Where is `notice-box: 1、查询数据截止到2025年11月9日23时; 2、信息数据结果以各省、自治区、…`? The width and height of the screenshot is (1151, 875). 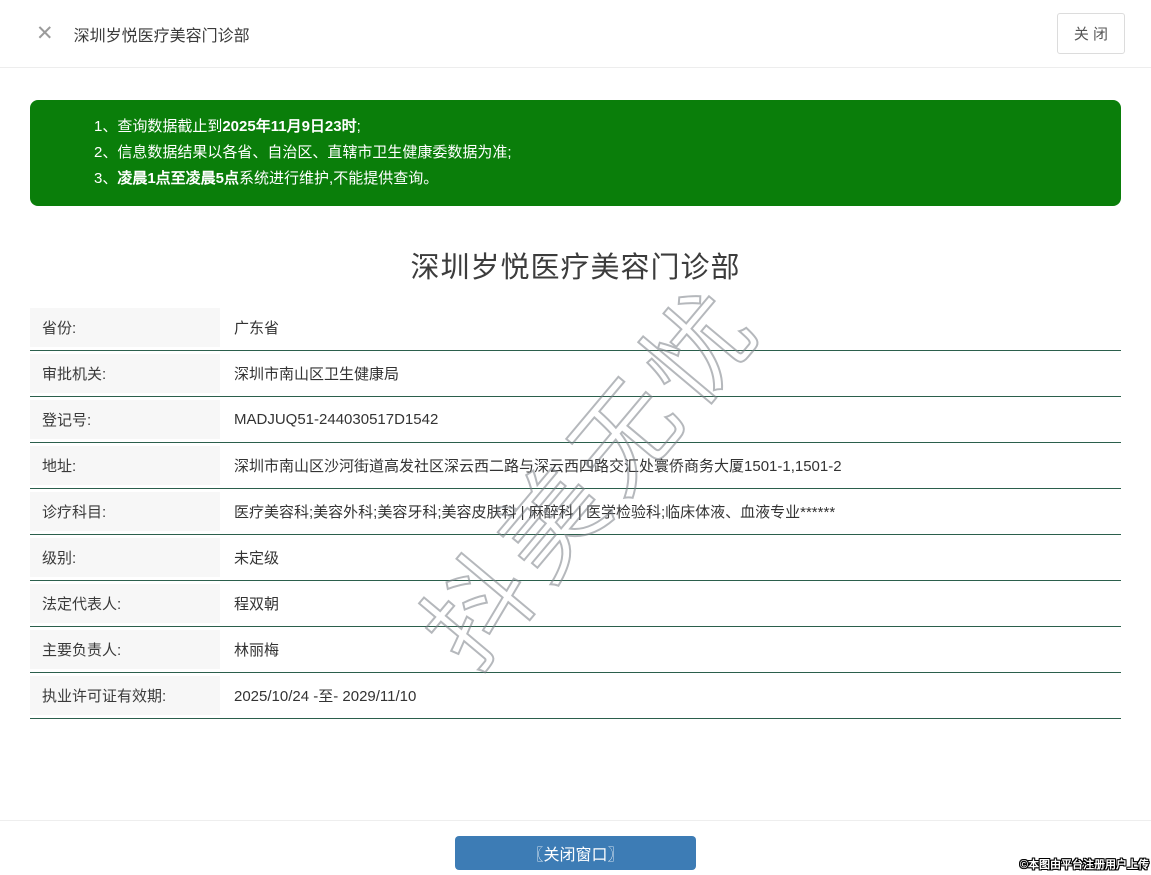 notice-box: 1、查询数据截止到2025年11月9日23时; 2、信息数据结果以各省、自治区、… is located at coordinates (575, 153).